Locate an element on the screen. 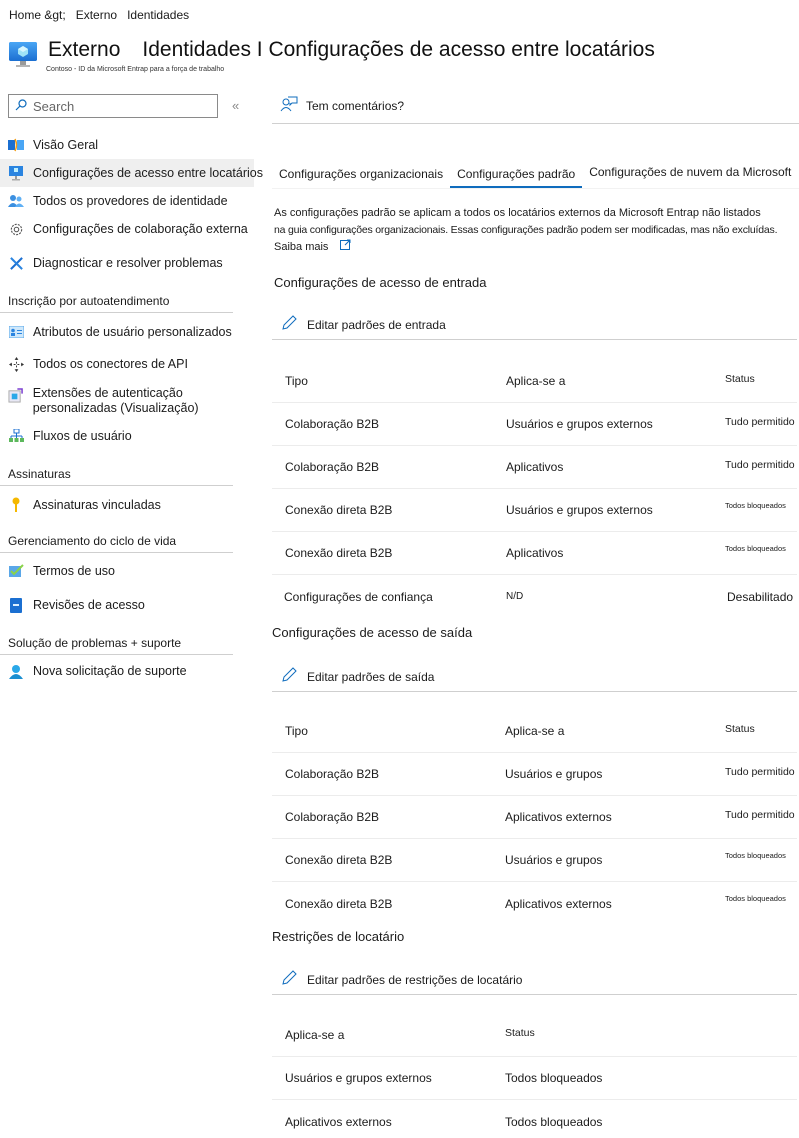 This screenshot has height=1138, width=799. gear-icon is located at coordinates (16, 229).